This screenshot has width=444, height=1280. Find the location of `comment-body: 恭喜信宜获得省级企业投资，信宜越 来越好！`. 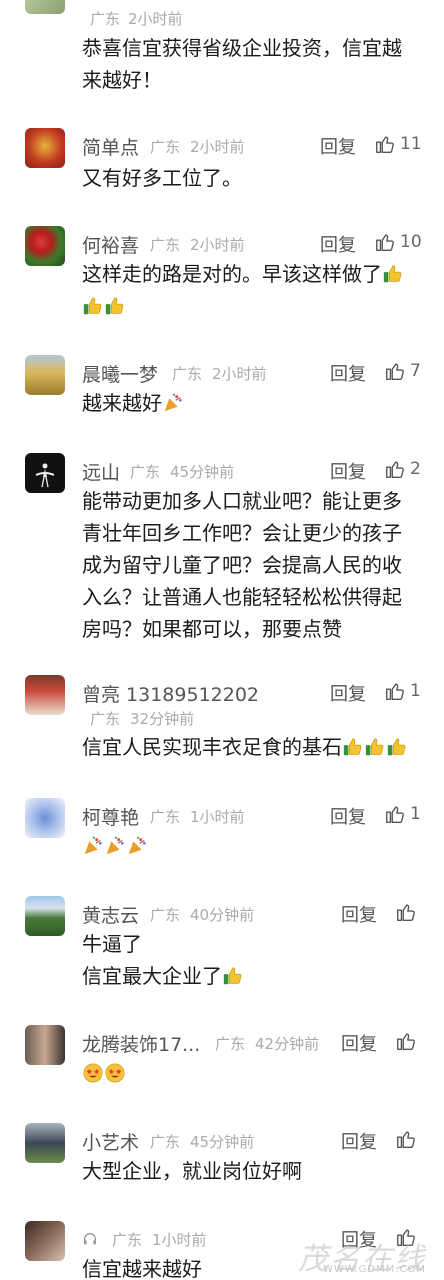

comment-body: 恭喜信宜获得省级企业投资，信宜越 来越好！ is located at coordinates (254, 64).